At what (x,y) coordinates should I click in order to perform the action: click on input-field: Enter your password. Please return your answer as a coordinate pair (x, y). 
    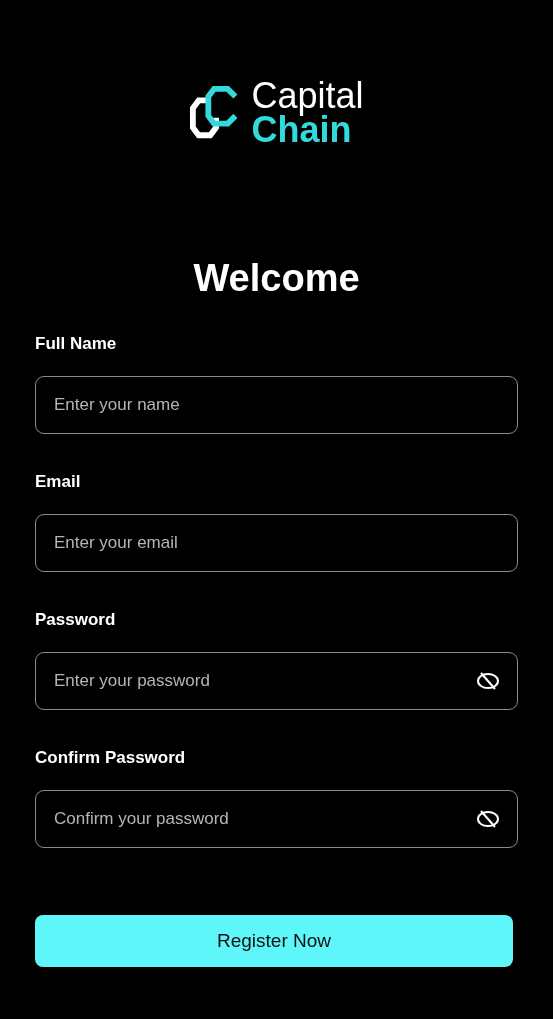
    Looking at the image, I should click on (276, 681).